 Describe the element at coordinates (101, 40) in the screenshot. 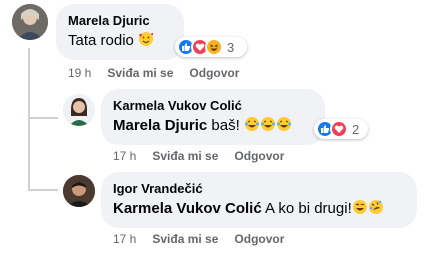

I see `comment-body: Tata rodio` at that location.